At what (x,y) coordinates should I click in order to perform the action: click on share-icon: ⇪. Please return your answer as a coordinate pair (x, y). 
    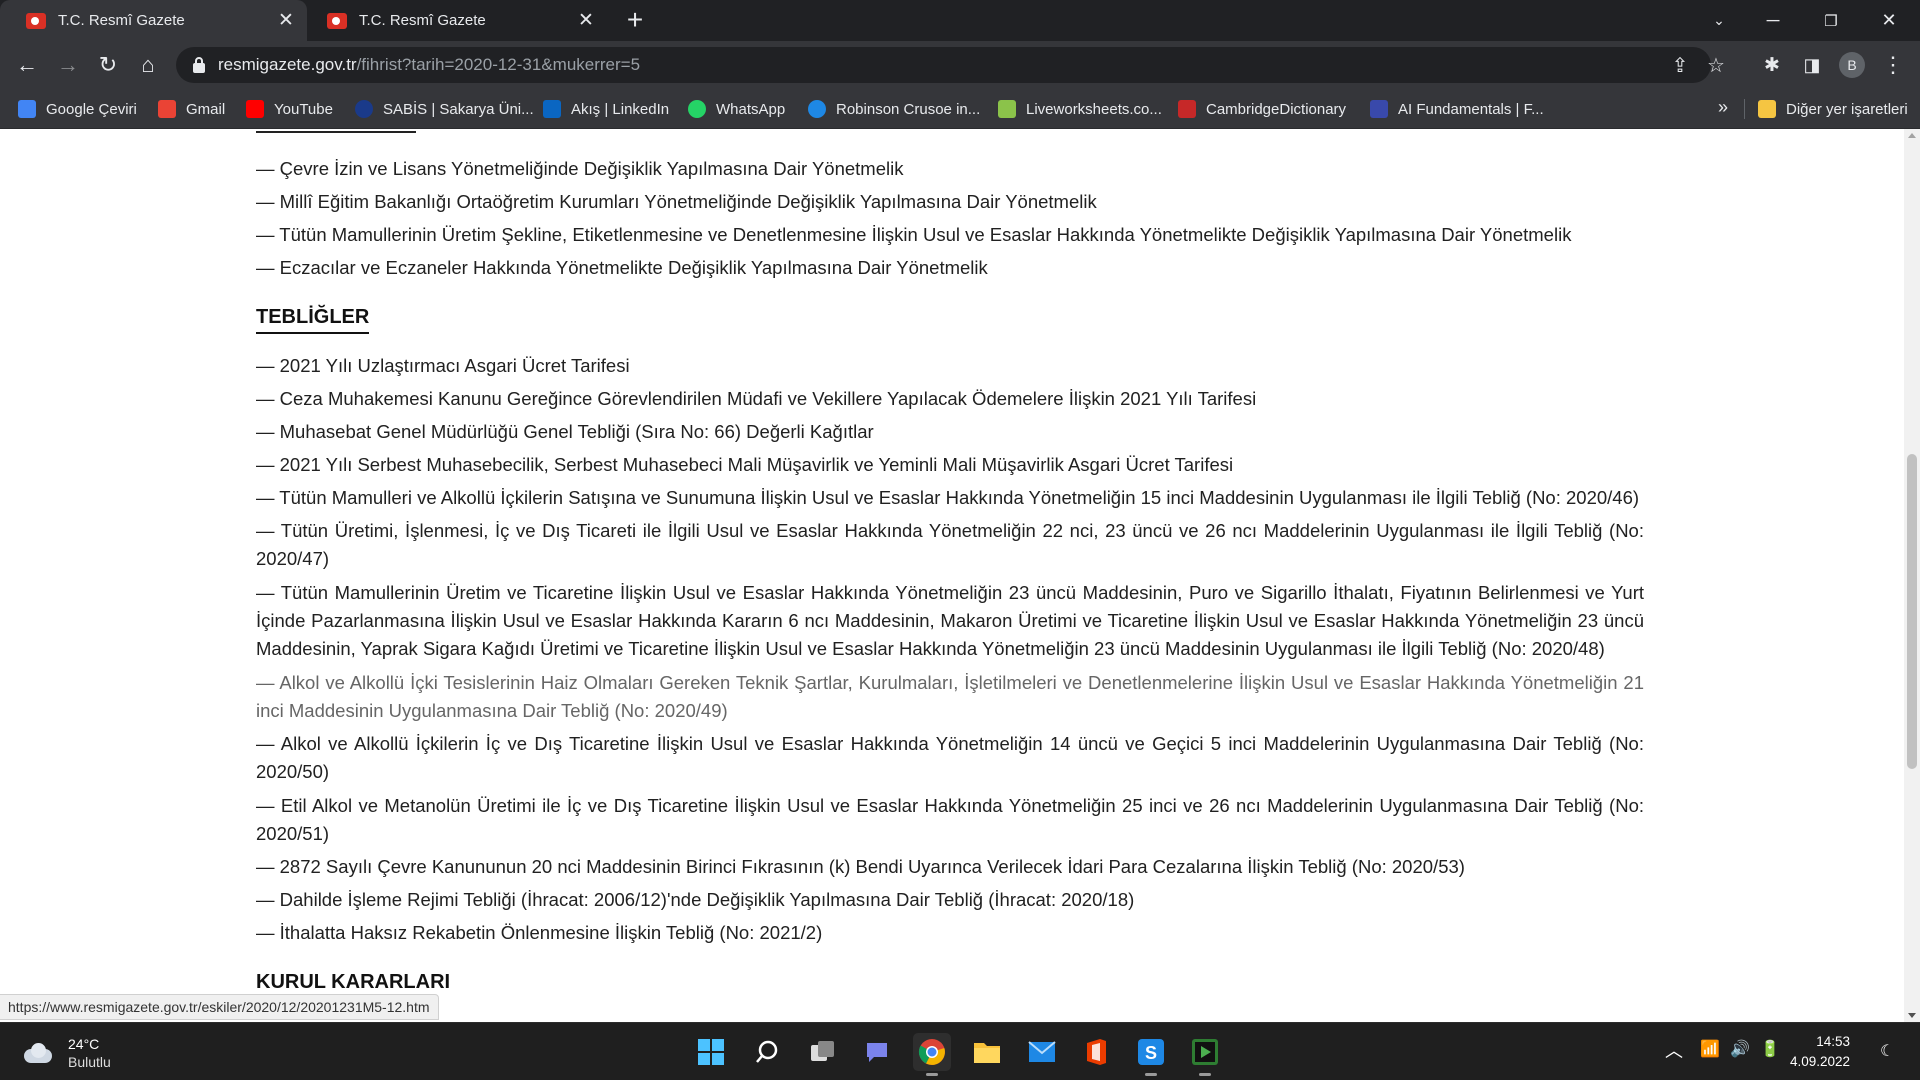
    Looking at the image, I should click on (1680, 65).